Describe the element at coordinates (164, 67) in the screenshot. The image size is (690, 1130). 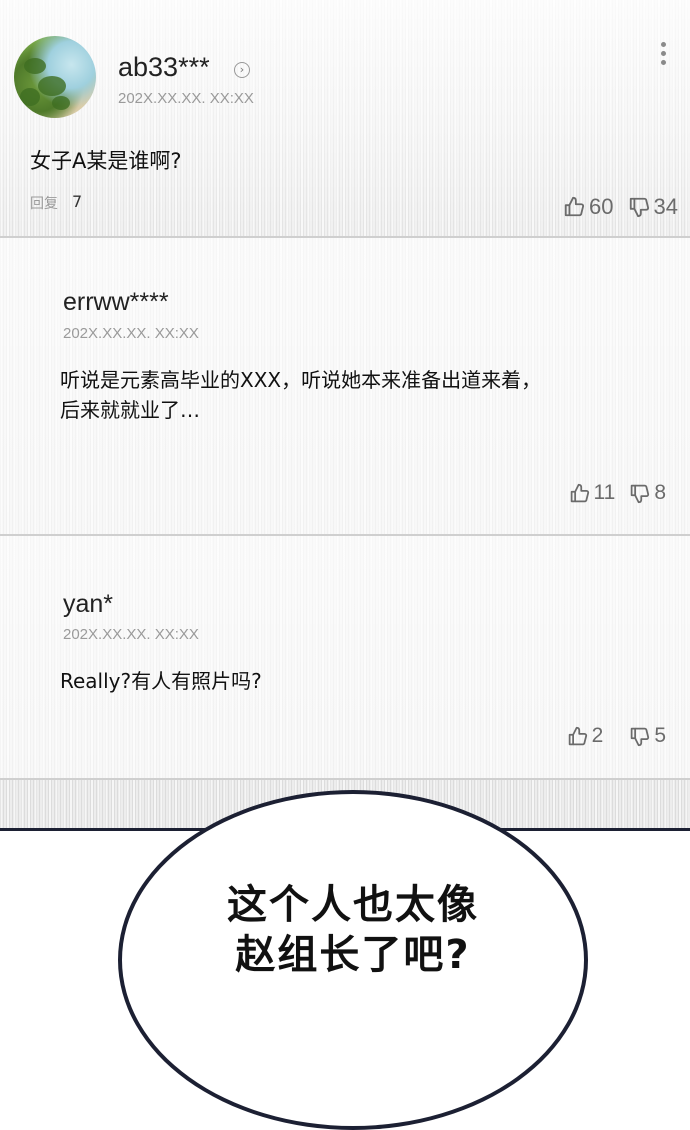
I see `comment-username: ab33***` at that location.